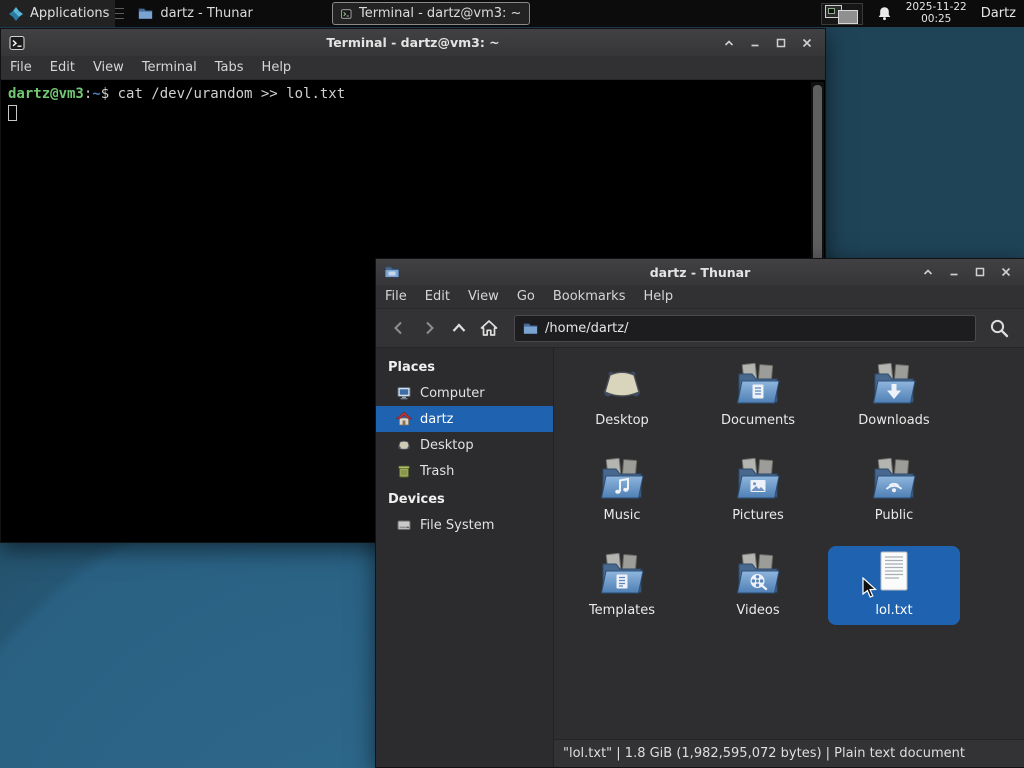  I want to click on thunar-toolbar: /home/dartz/, so click(700, 328).